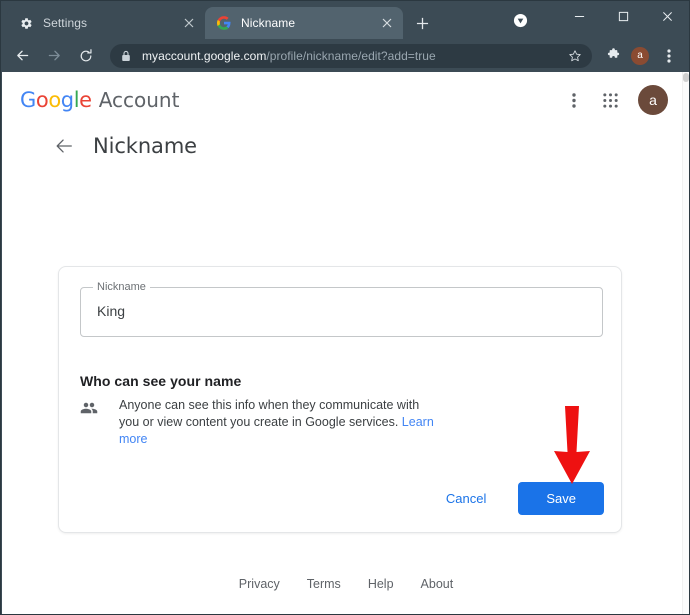 The width and height of the screenshot is (690, 615). I want to click on save-button: Save, so click(561, 498).